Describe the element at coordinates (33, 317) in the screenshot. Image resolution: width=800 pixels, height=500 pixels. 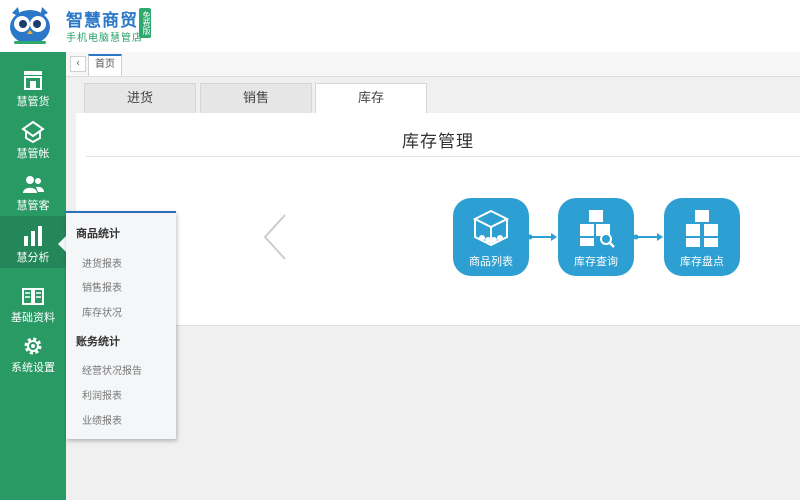
I see `sidebar-item-label: 基础资料` at that location.